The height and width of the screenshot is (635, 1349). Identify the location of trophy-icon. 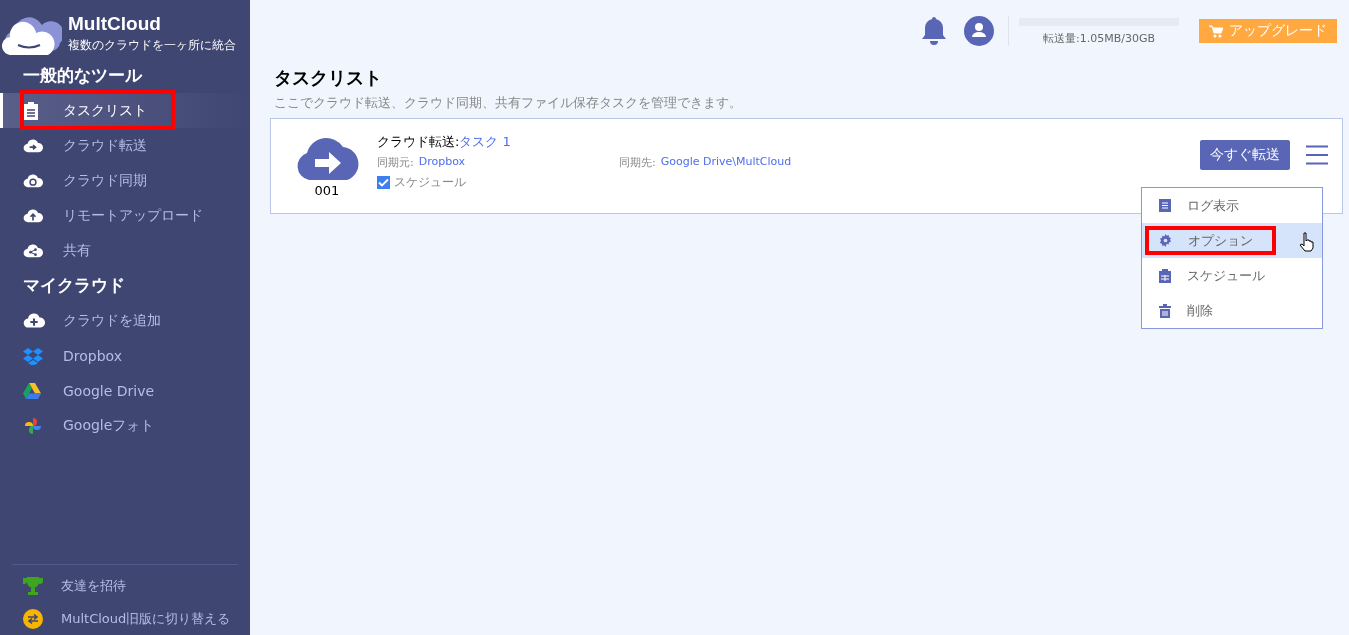
(33, 585).